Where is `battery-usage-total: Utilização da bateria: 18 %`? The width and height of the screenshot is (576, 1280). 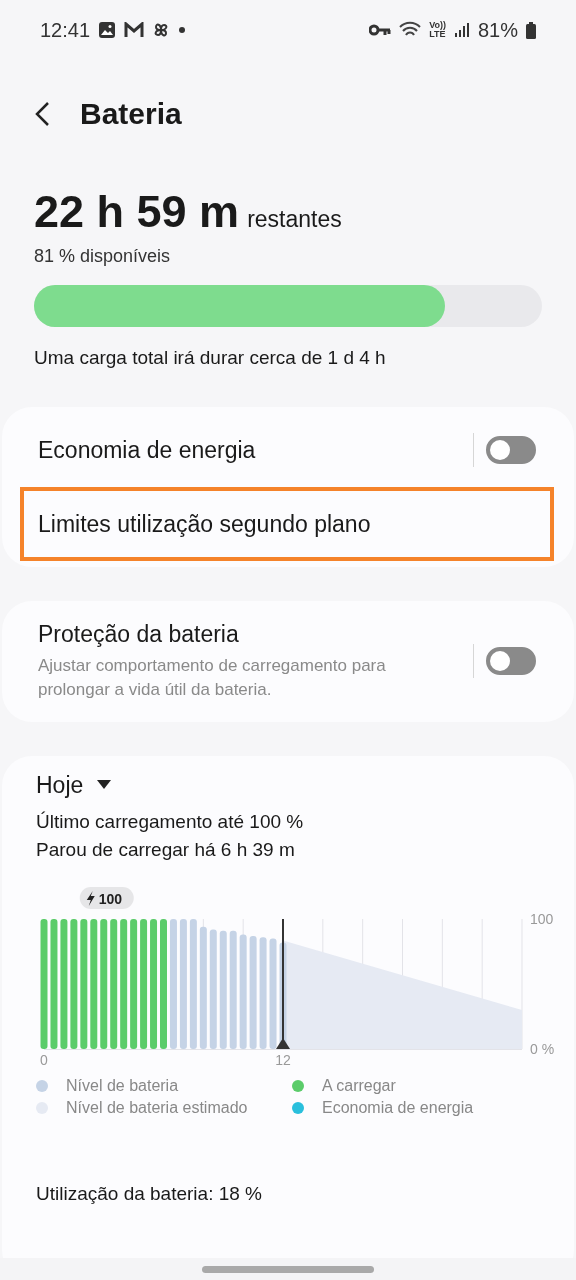
battery-usage-total: Utilização da bateria: 18 % is located at coordinates (149, 1193).